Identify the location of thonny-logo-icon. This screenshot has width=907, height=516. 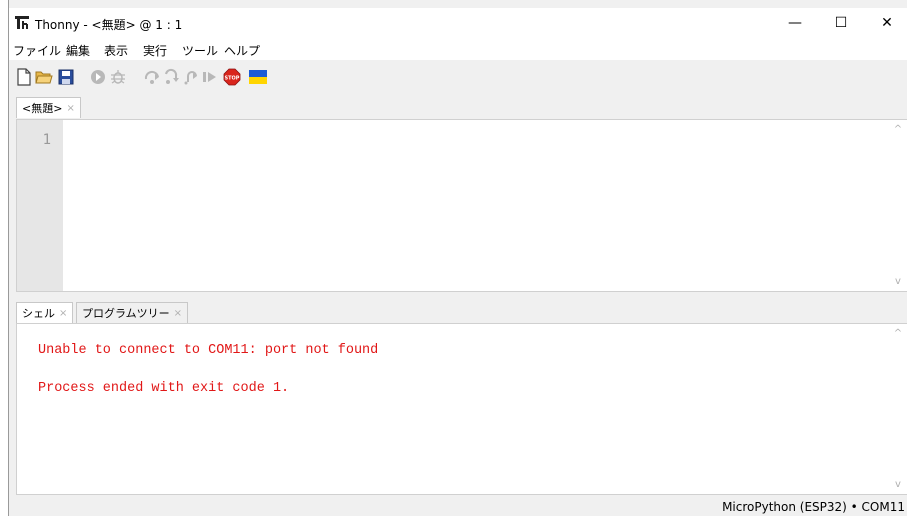
(22, 22).